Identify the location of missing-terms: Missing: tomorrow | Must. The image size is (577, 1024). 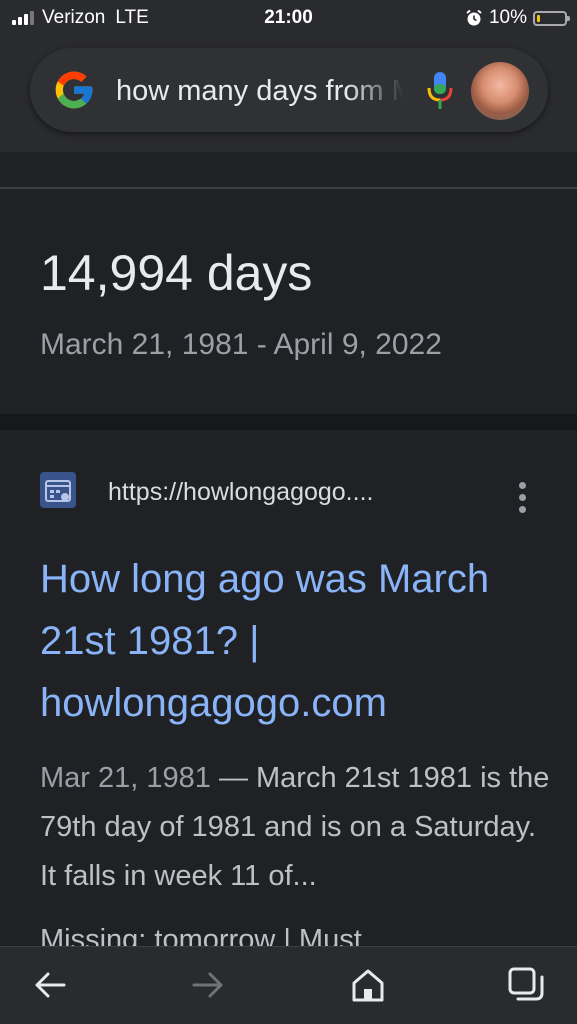
(201, 935).